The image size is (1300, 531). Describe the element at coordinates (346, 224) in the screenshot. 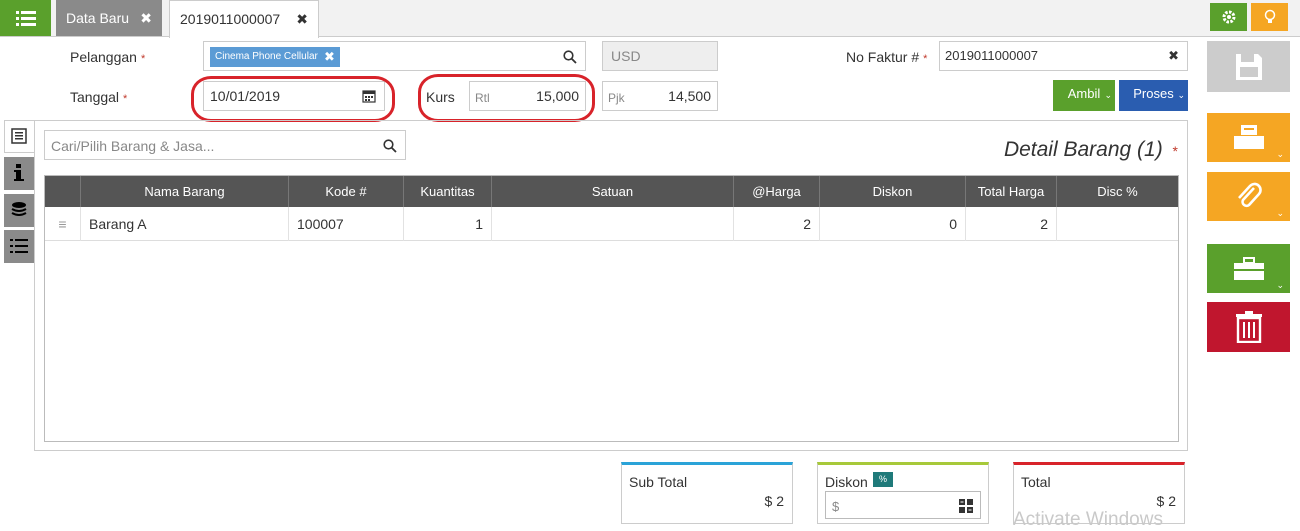

I see `cell-kode: 100007` at that location.